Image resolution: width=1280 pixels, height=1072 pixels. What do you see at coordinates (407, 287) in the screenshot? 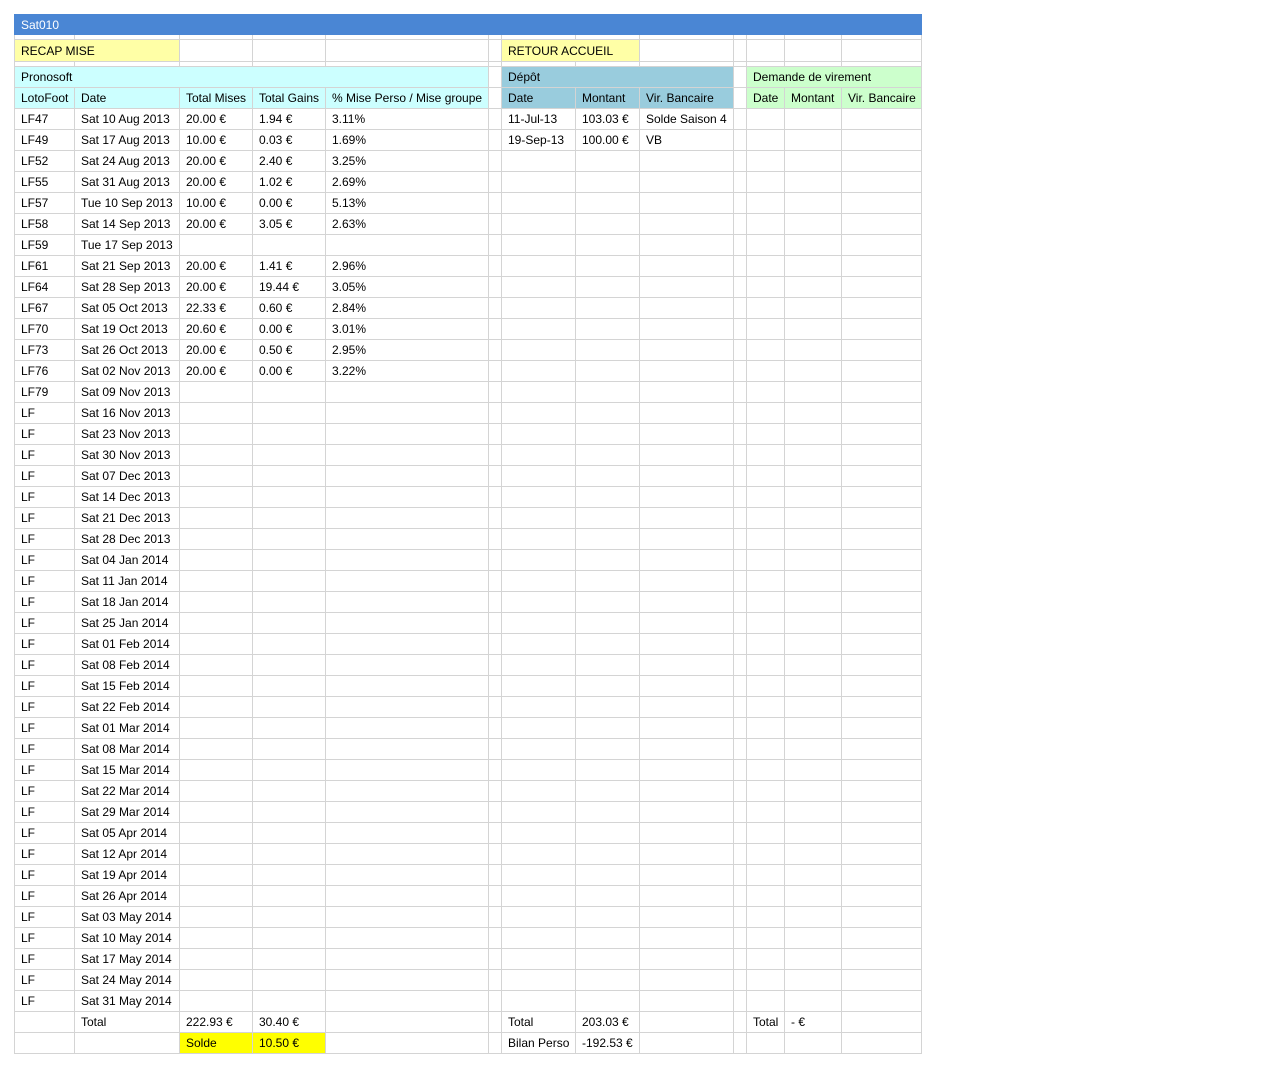
I see `pronosoft-cell: 3.05%` at bounding box center [407, 287].